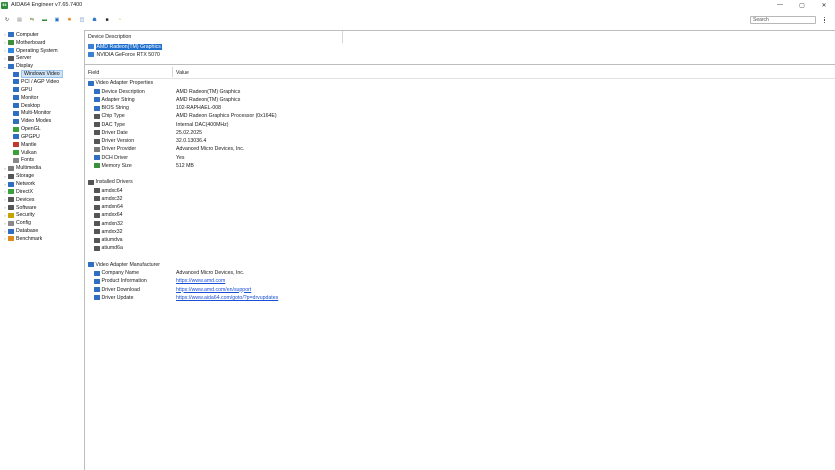  Describe the element at coordinates (7, 20) in the screenshot. I see `refresh-icon: ↻` at that location.